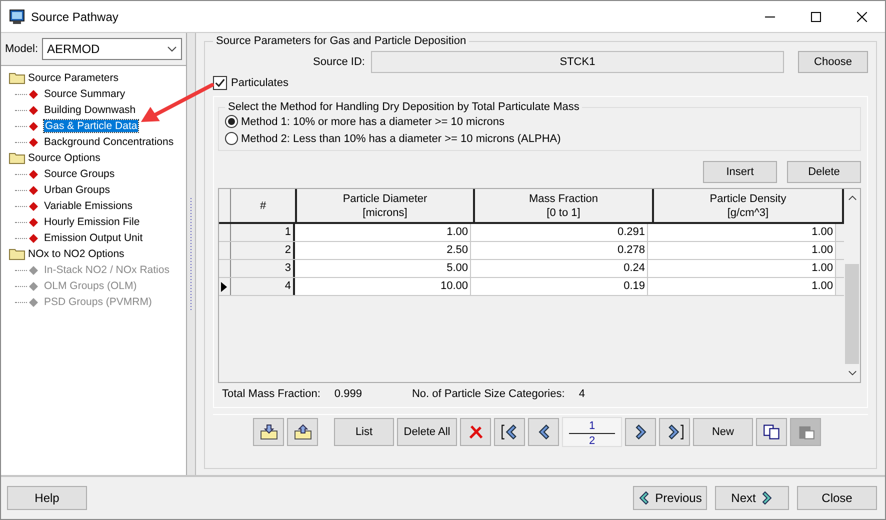  Describe the element at coordinates (172, 49) in the screenshot. I see `dropdown-chevron-icon` at that location.